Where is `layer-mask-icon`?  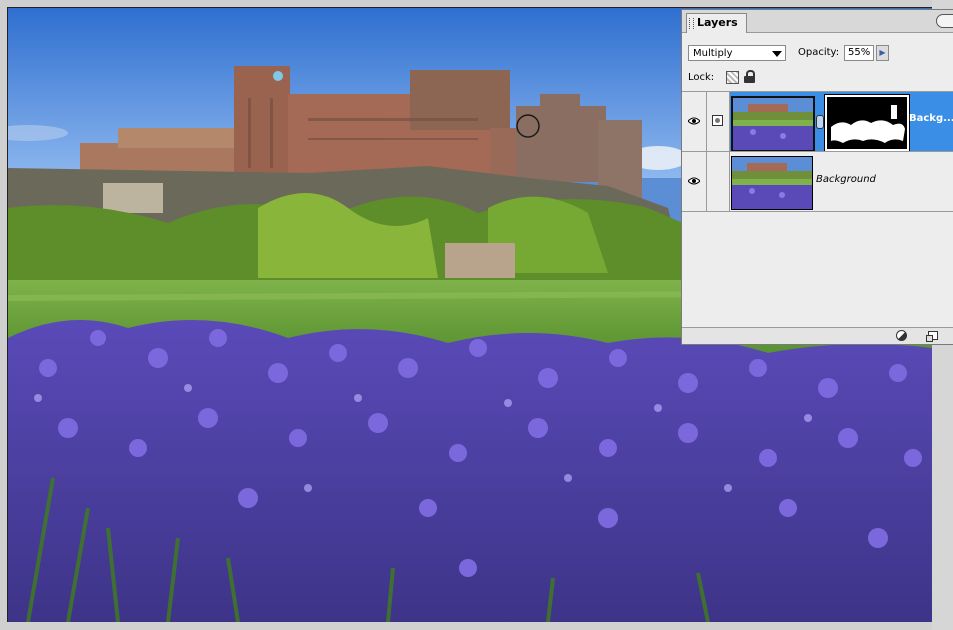
layer-mask-icon is located at coordinates (717, 120).